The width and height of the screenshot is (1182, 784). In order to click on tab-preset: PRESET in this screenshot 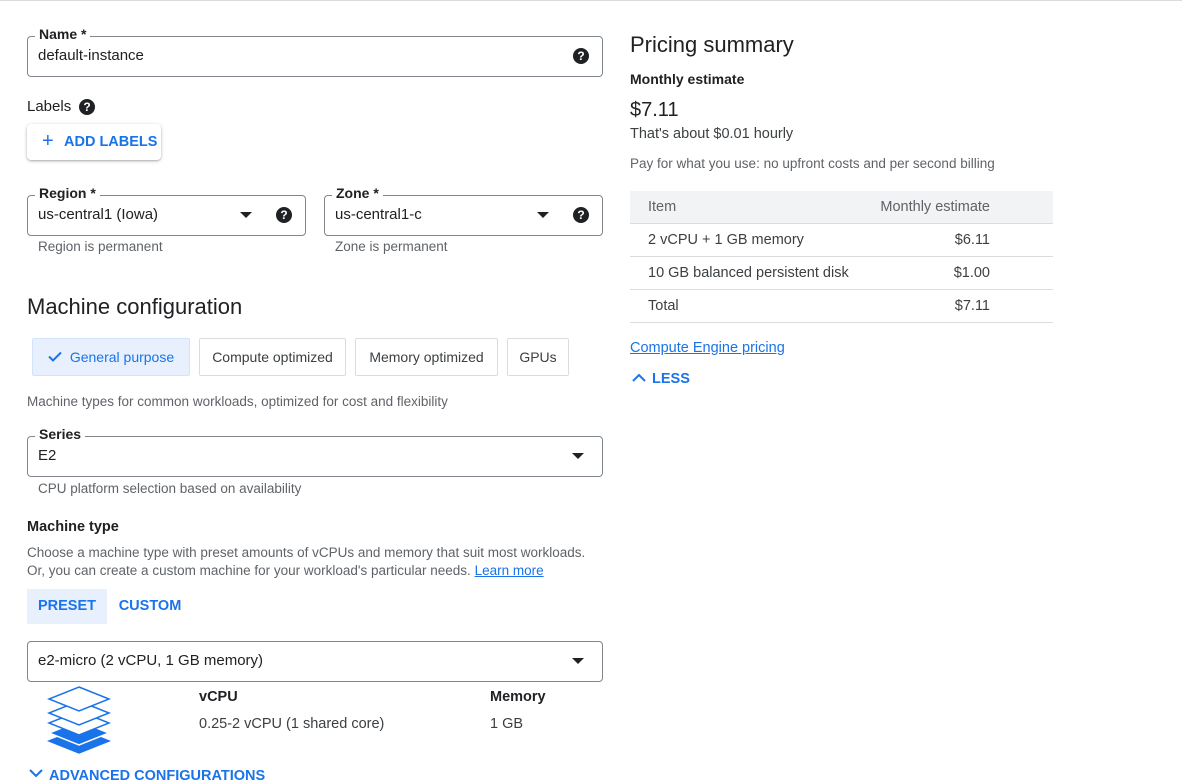, I will do `click(67, 606)`.